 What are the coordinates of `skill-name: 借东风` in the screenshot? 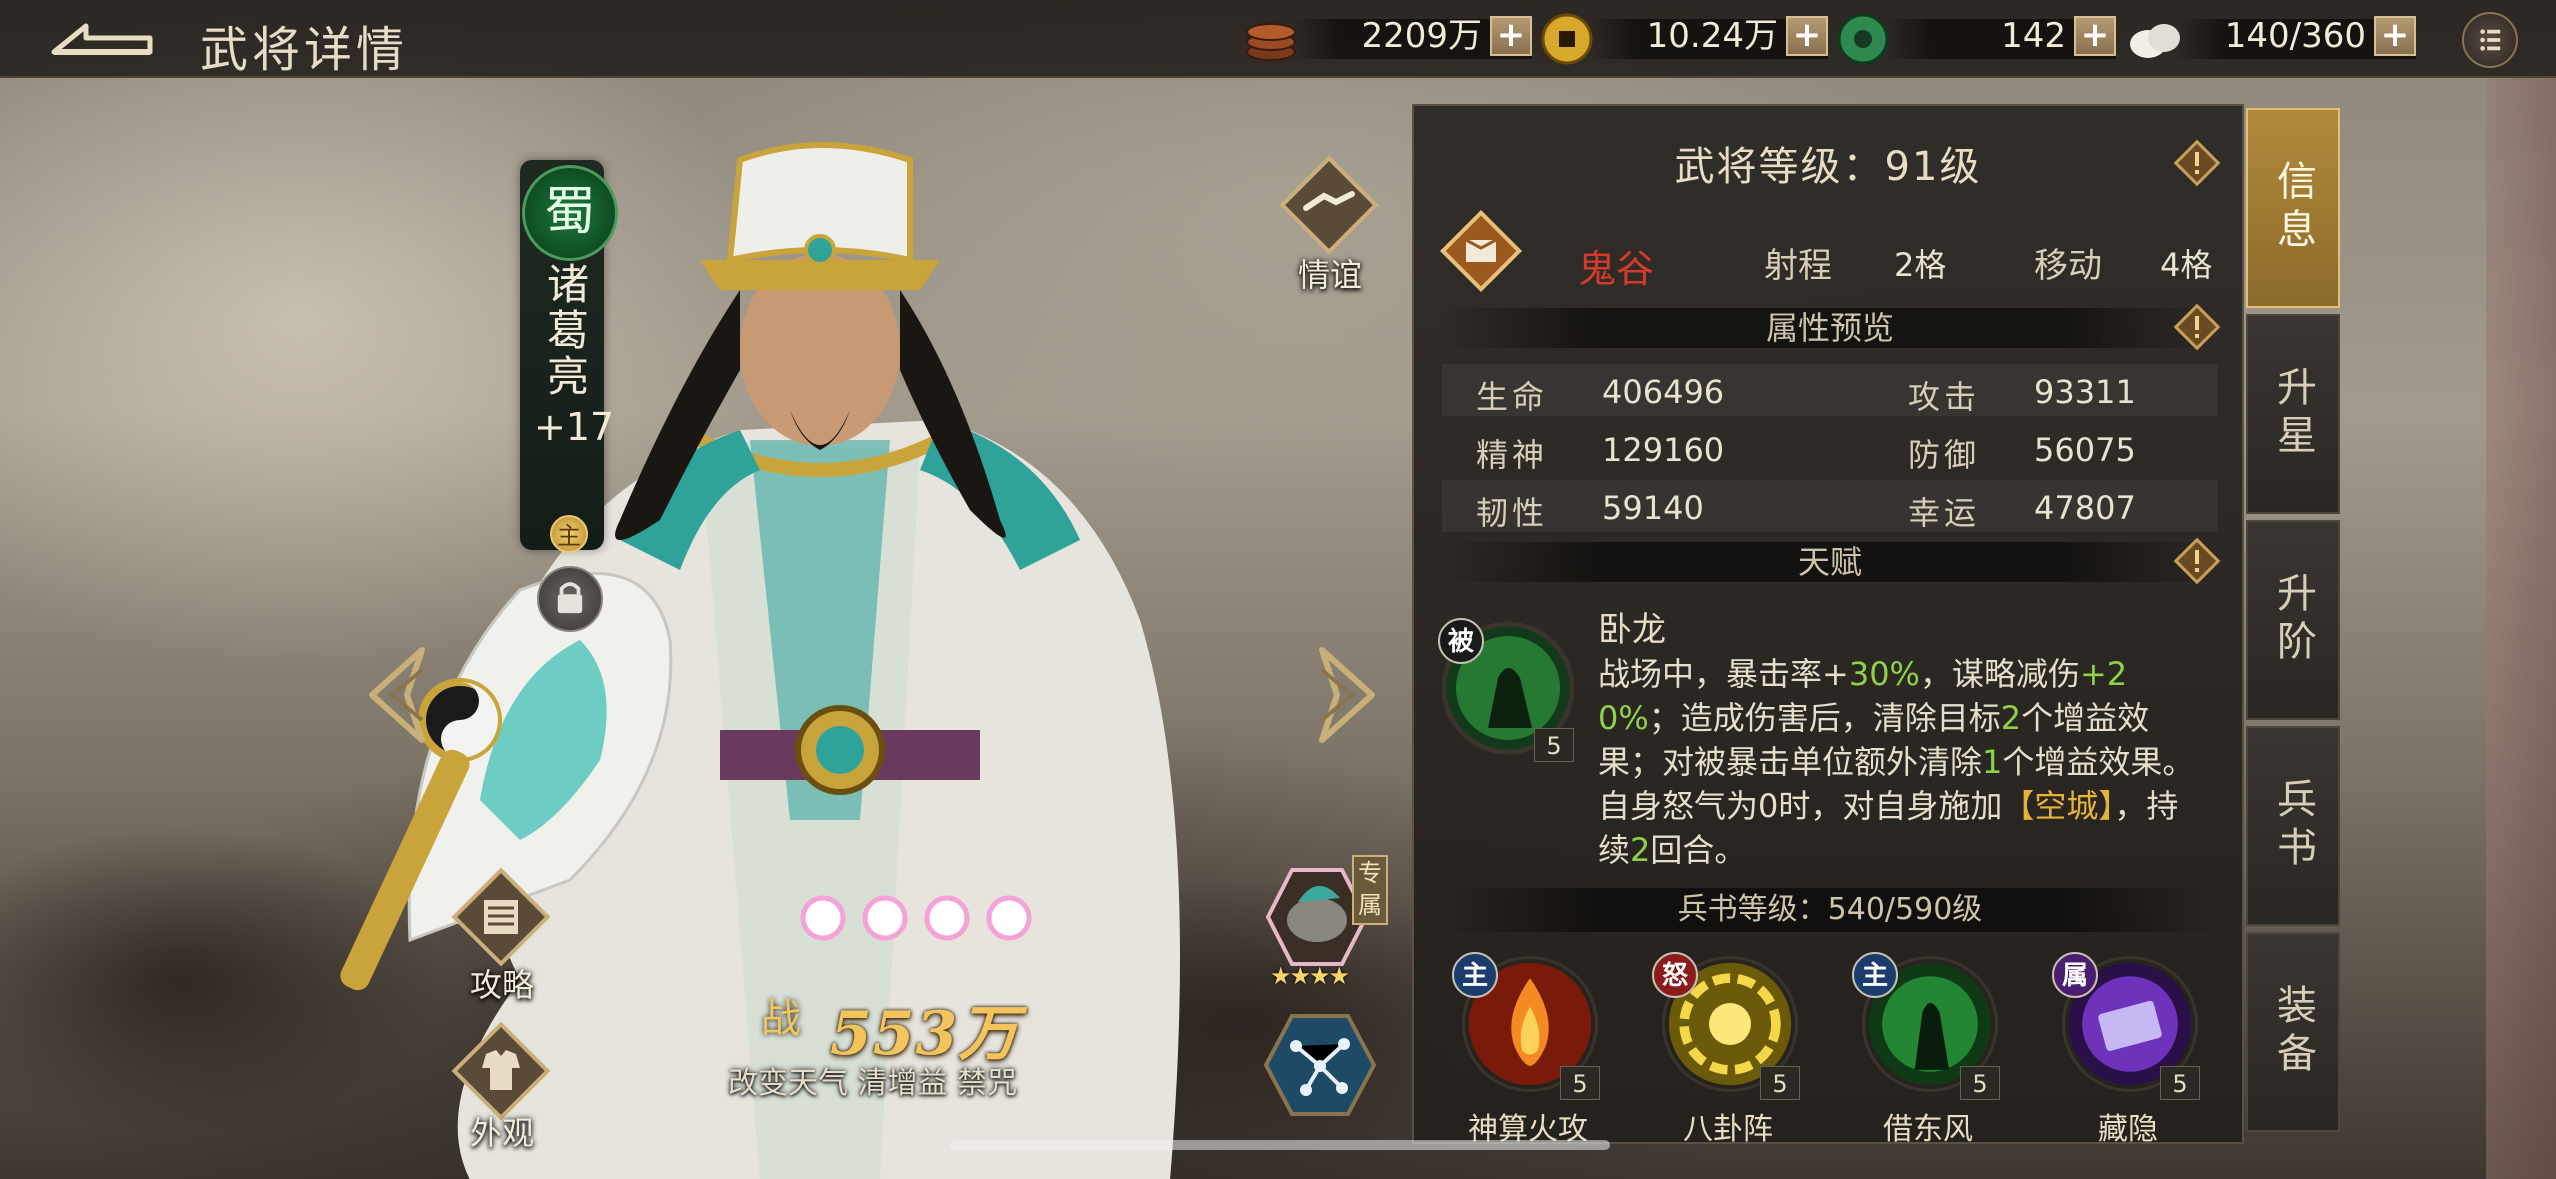 It's located at (1928, 1129).